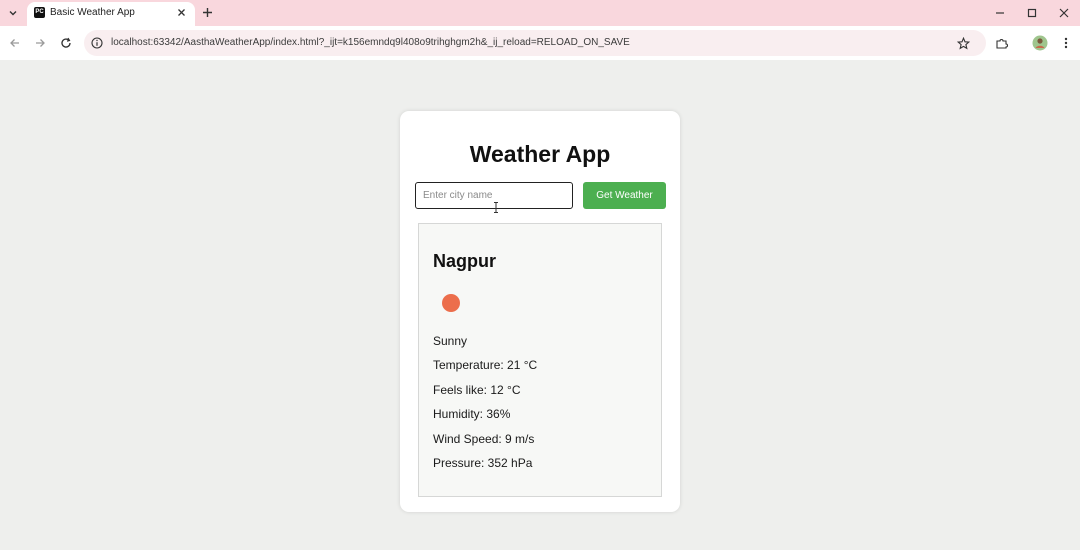 Image resolution: width=1080 pixels, height=550 pixels. Describe the element at coordinates (207, 12) in the screenshot. I see `new-tab-plus-icon` at that location.